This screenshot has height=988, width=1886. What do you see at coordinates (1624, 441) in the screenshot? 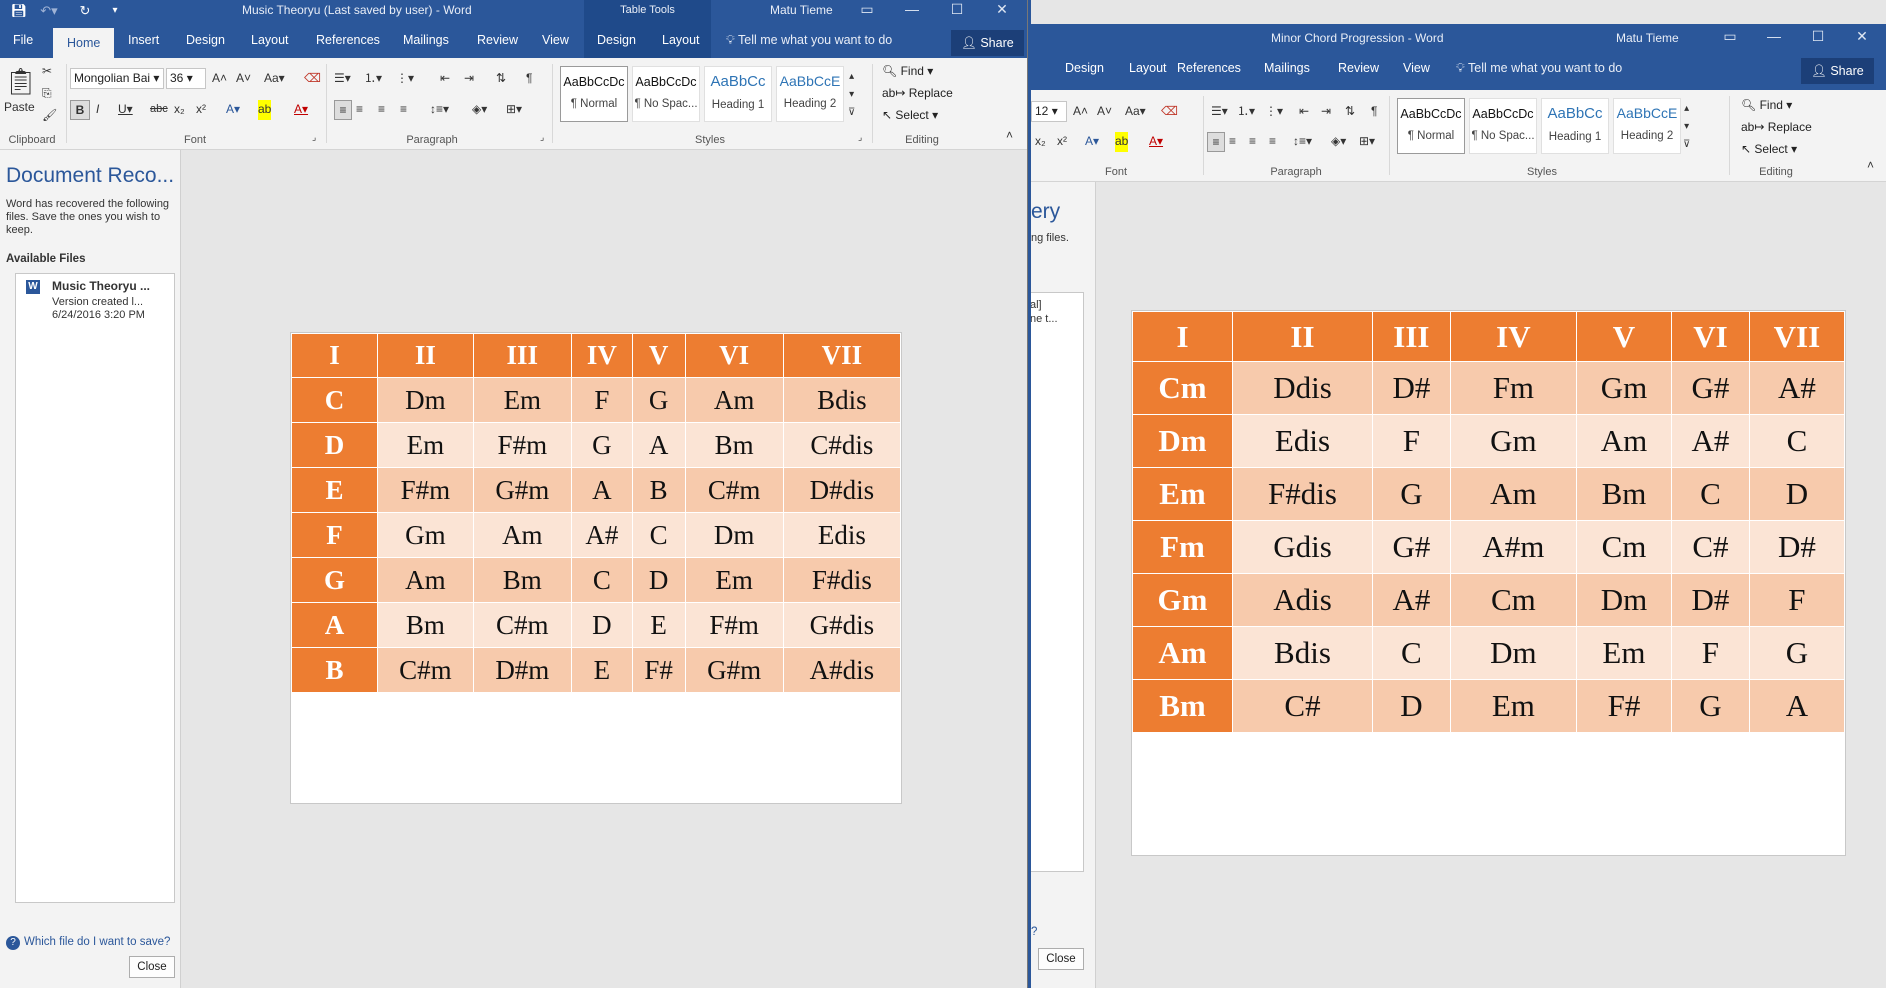
I see `table-cell: Am` at bounding box center [1624, 441].